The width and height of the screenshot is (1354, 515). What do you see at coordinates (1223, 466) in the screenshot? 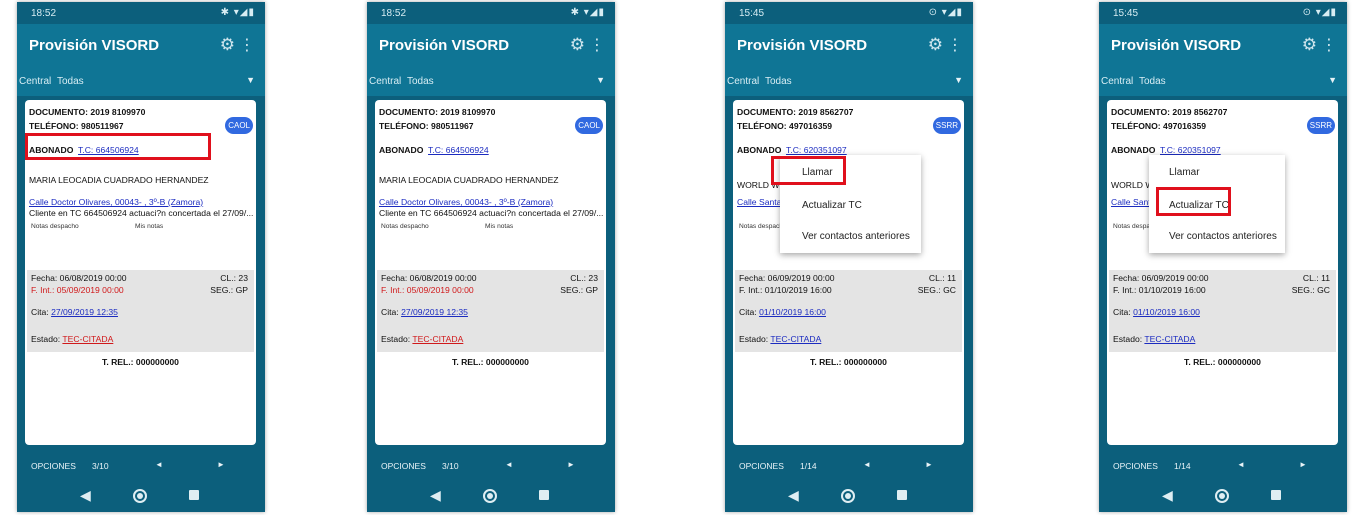
I see `pager-bar: OPCIONES 1/14 ◄ ►` at bounding box center [1223, 466].